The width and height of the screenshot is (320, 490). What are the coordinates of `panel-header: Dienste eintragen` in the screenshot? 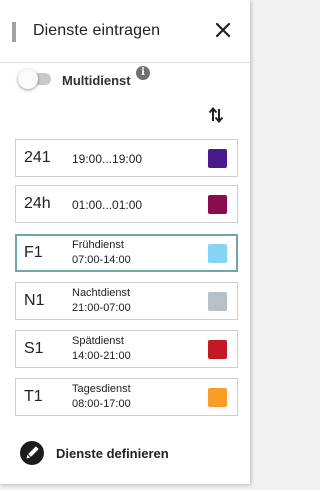 It's located at (125, 31).